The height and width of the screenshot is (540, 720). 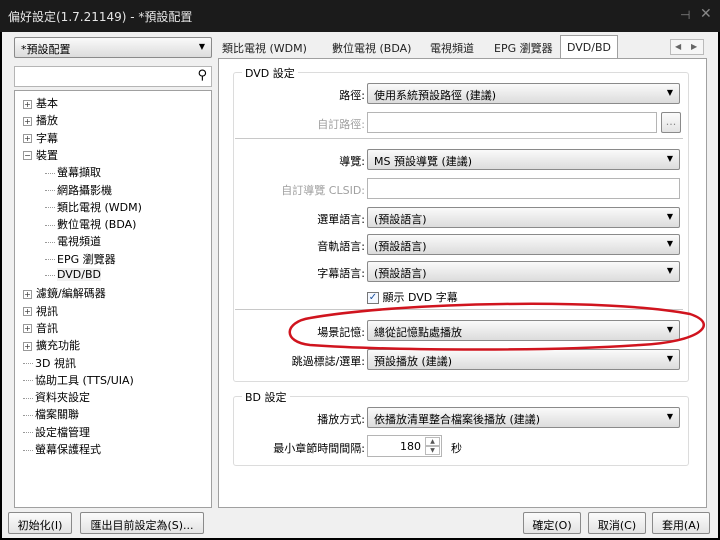 I want to click on tree-item: DVD/BD, so click(x=73, y=274).